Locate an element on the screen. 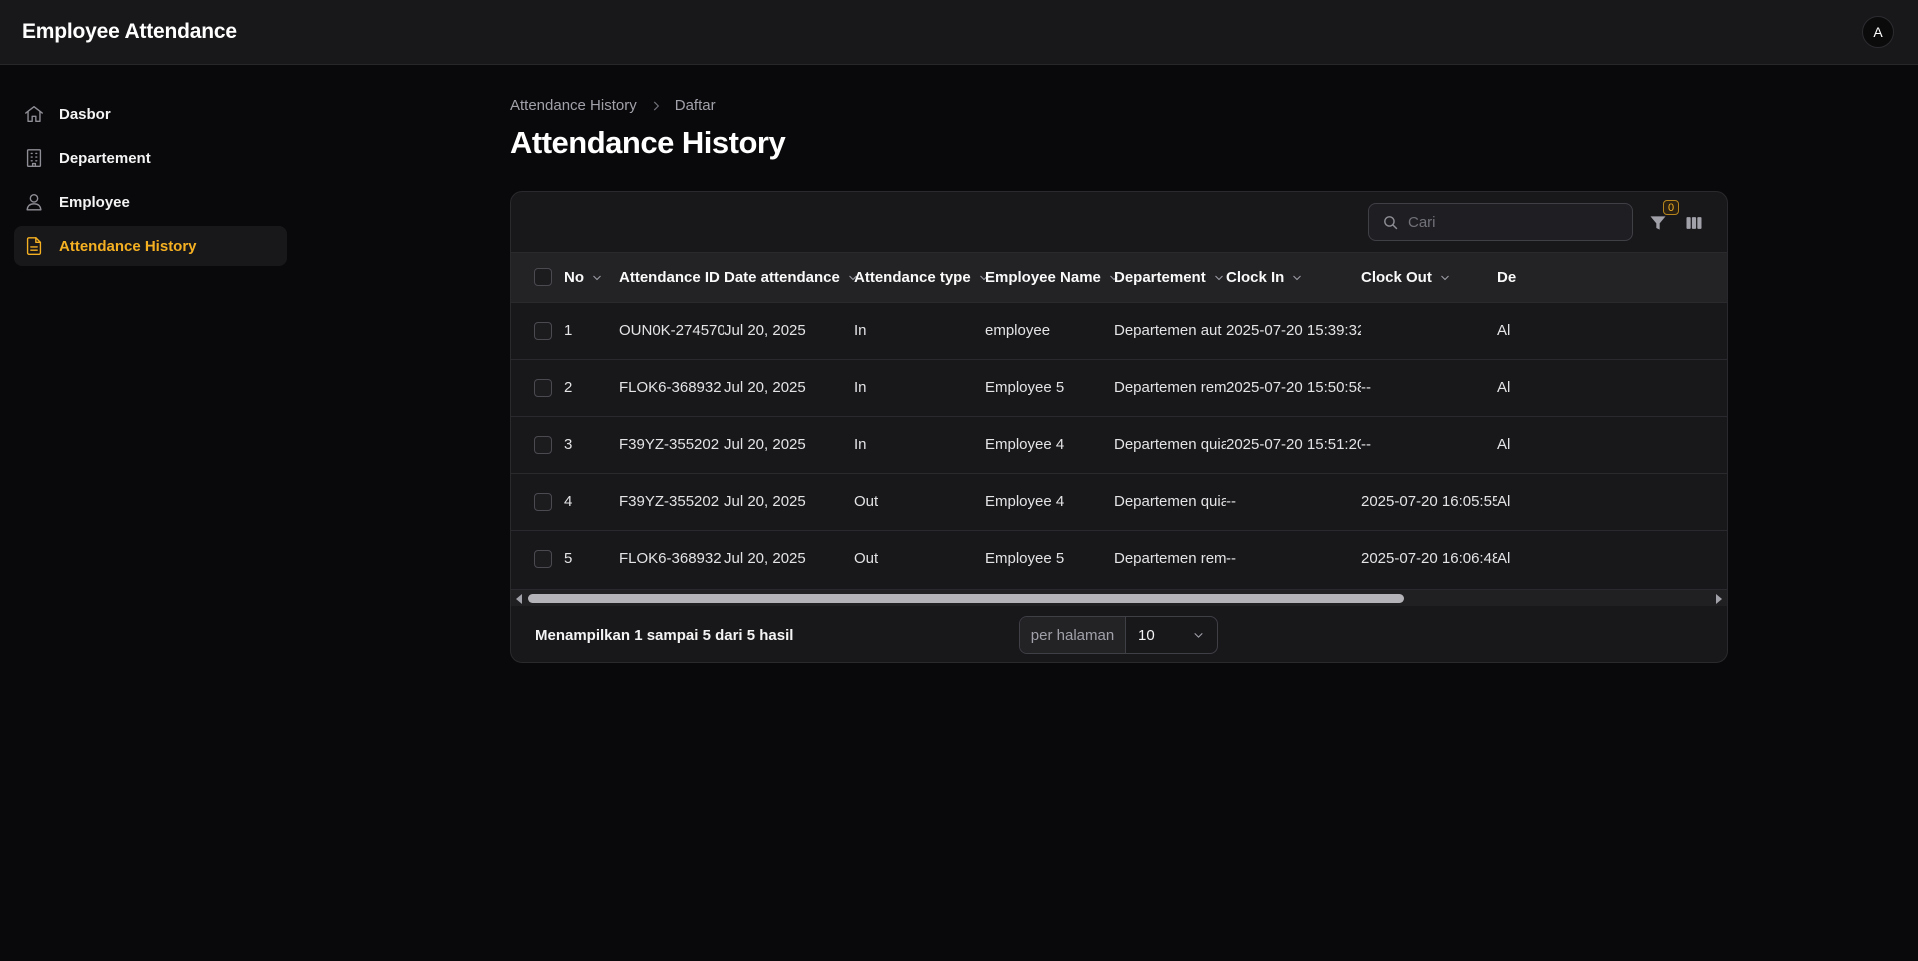 The width and height of the screenshot is (1918, 961). building-icon is located at coordinates (34, 158).